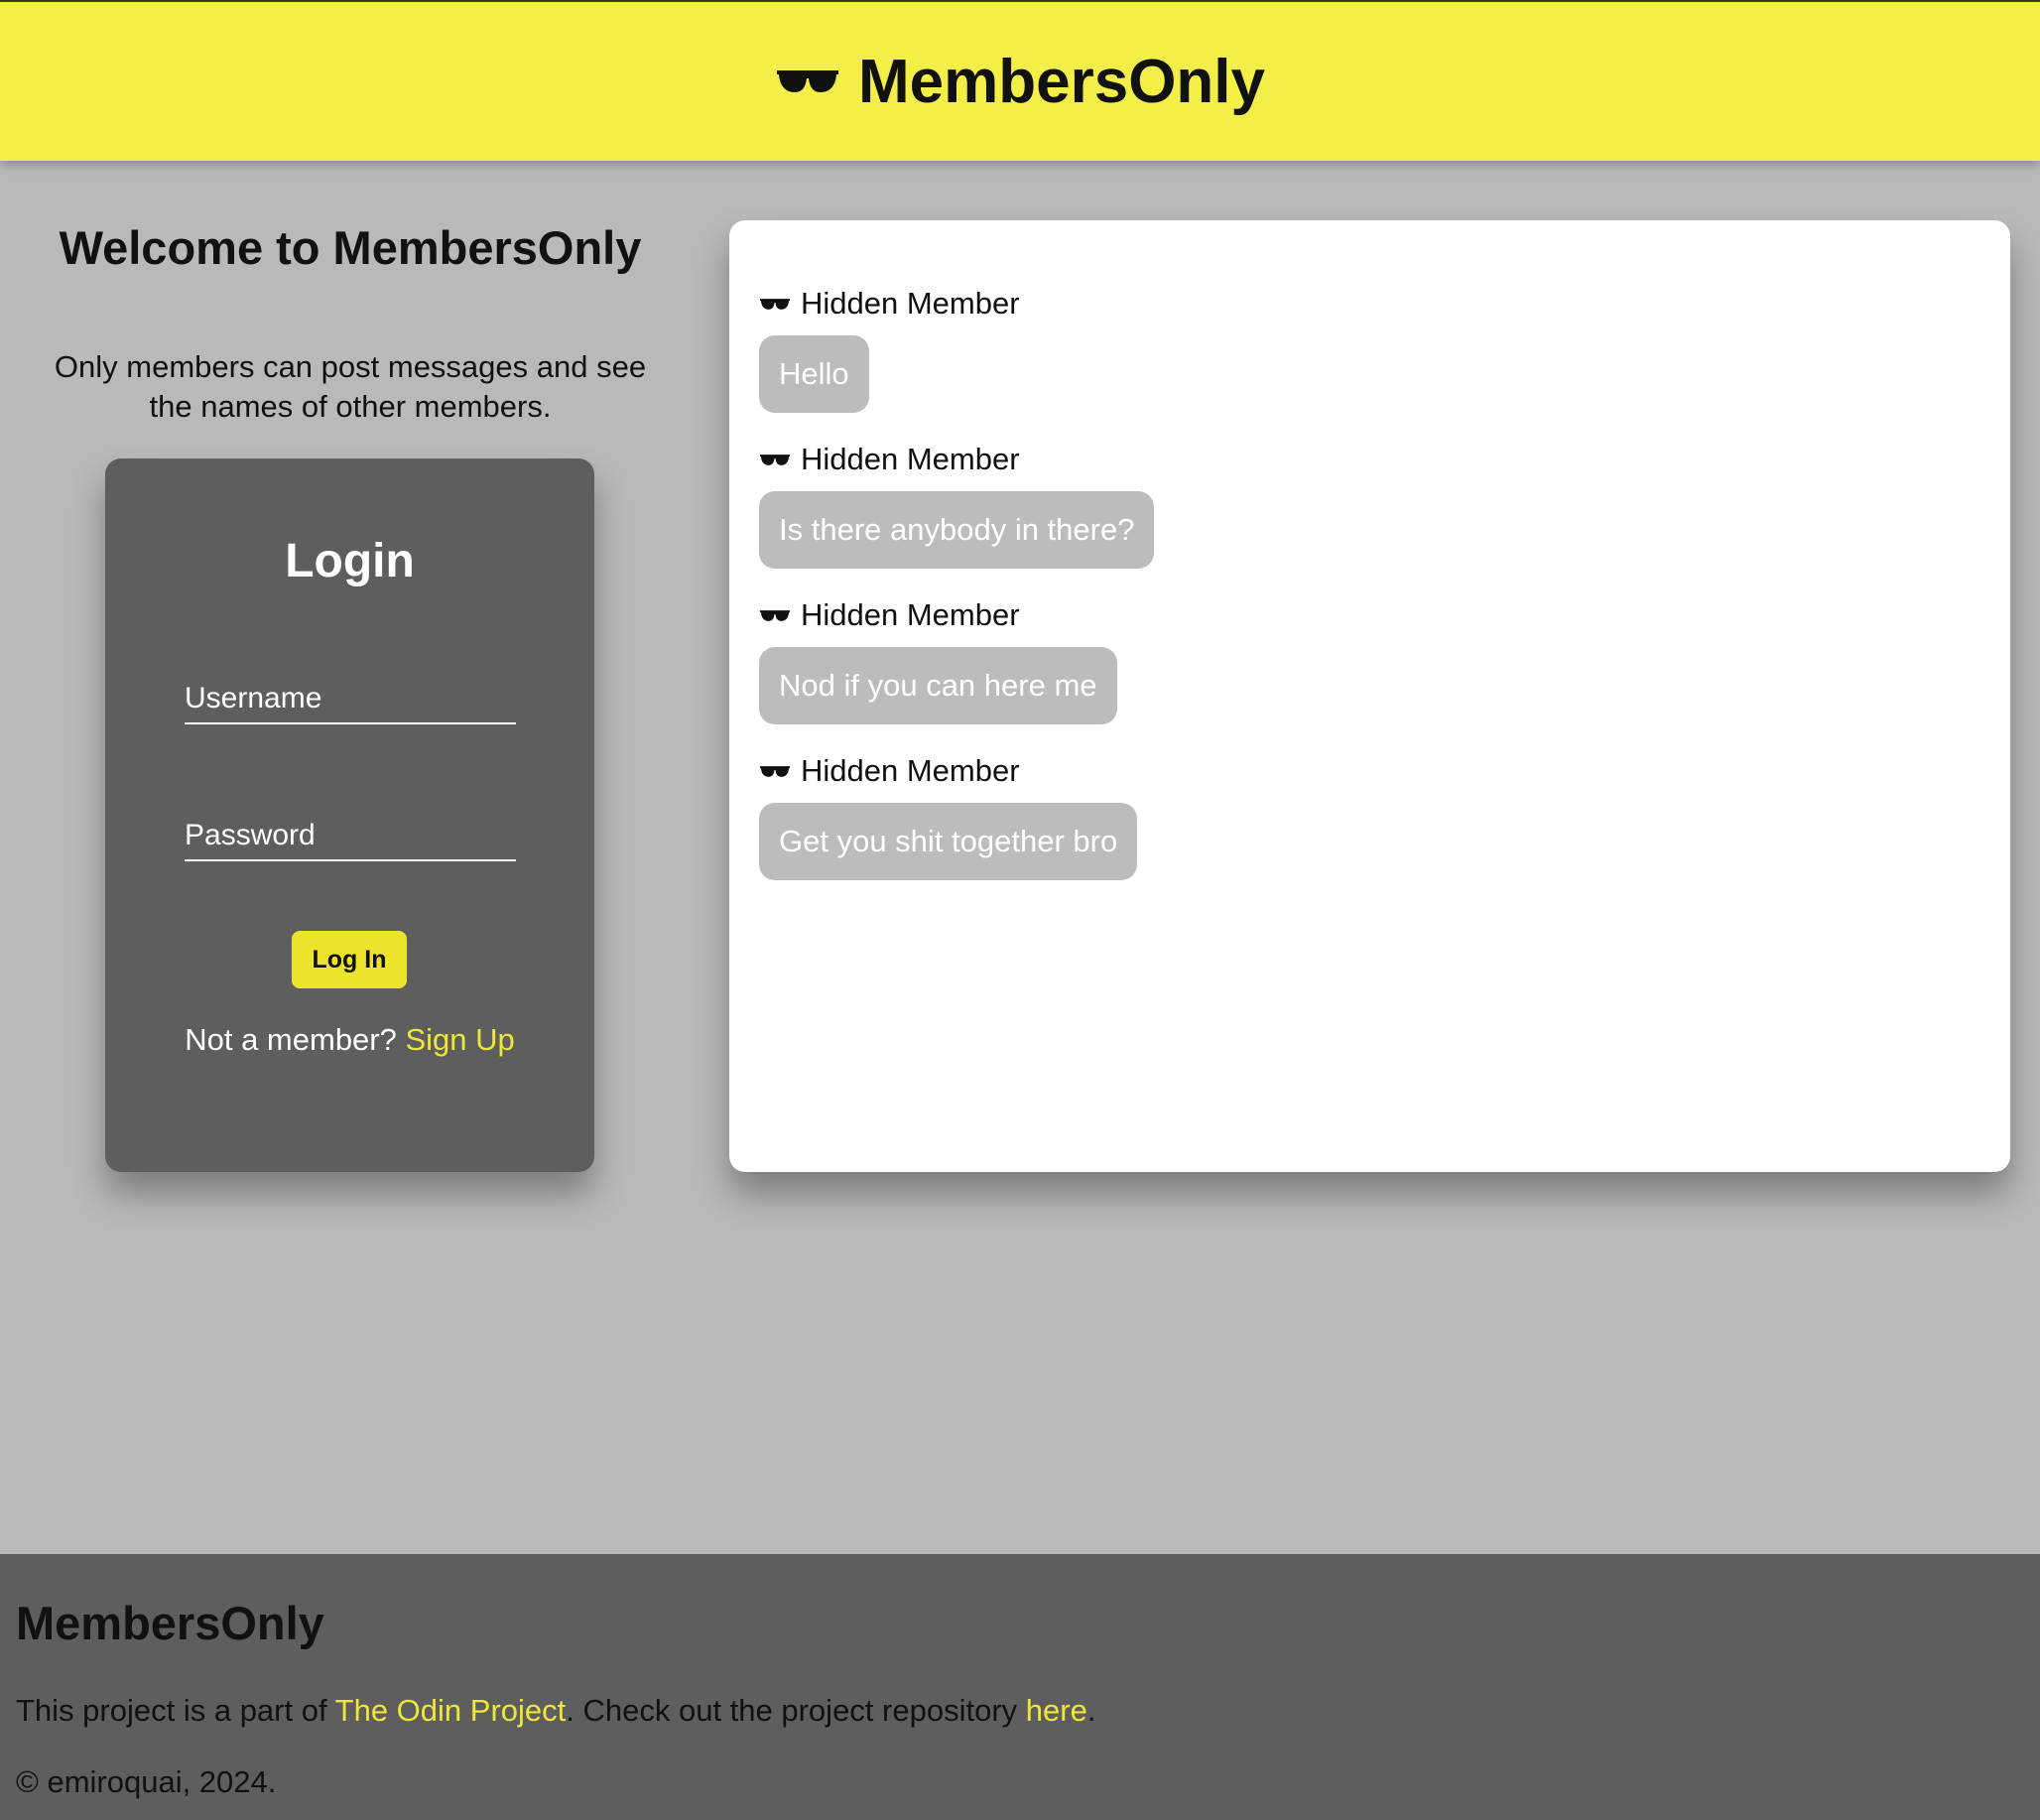 This screenshot has height=1820, width=2040. Describe the element at coordinates (349, 959) in the screenshot. I see `login-button: Log In` at that location.